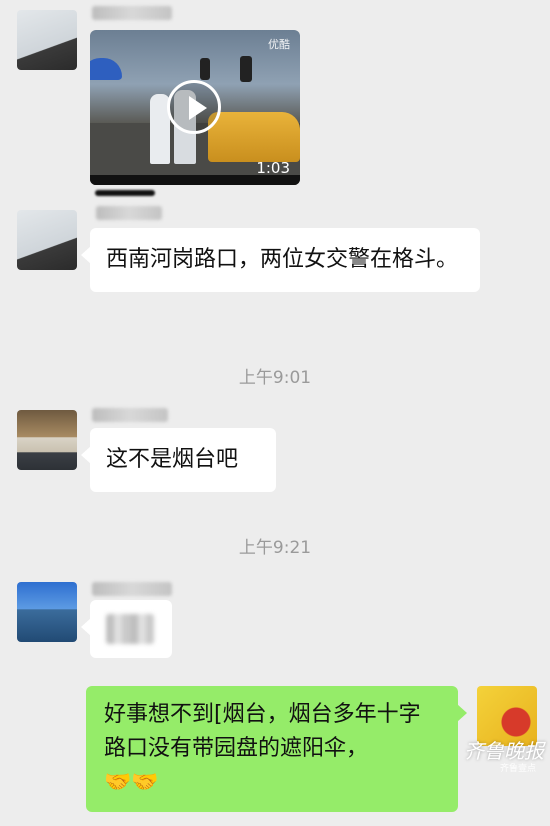  What do you see at coordinates (254, 137) in the screenshot?
I see `video-thumbnail-taxi` at bounding box center [254, 137].